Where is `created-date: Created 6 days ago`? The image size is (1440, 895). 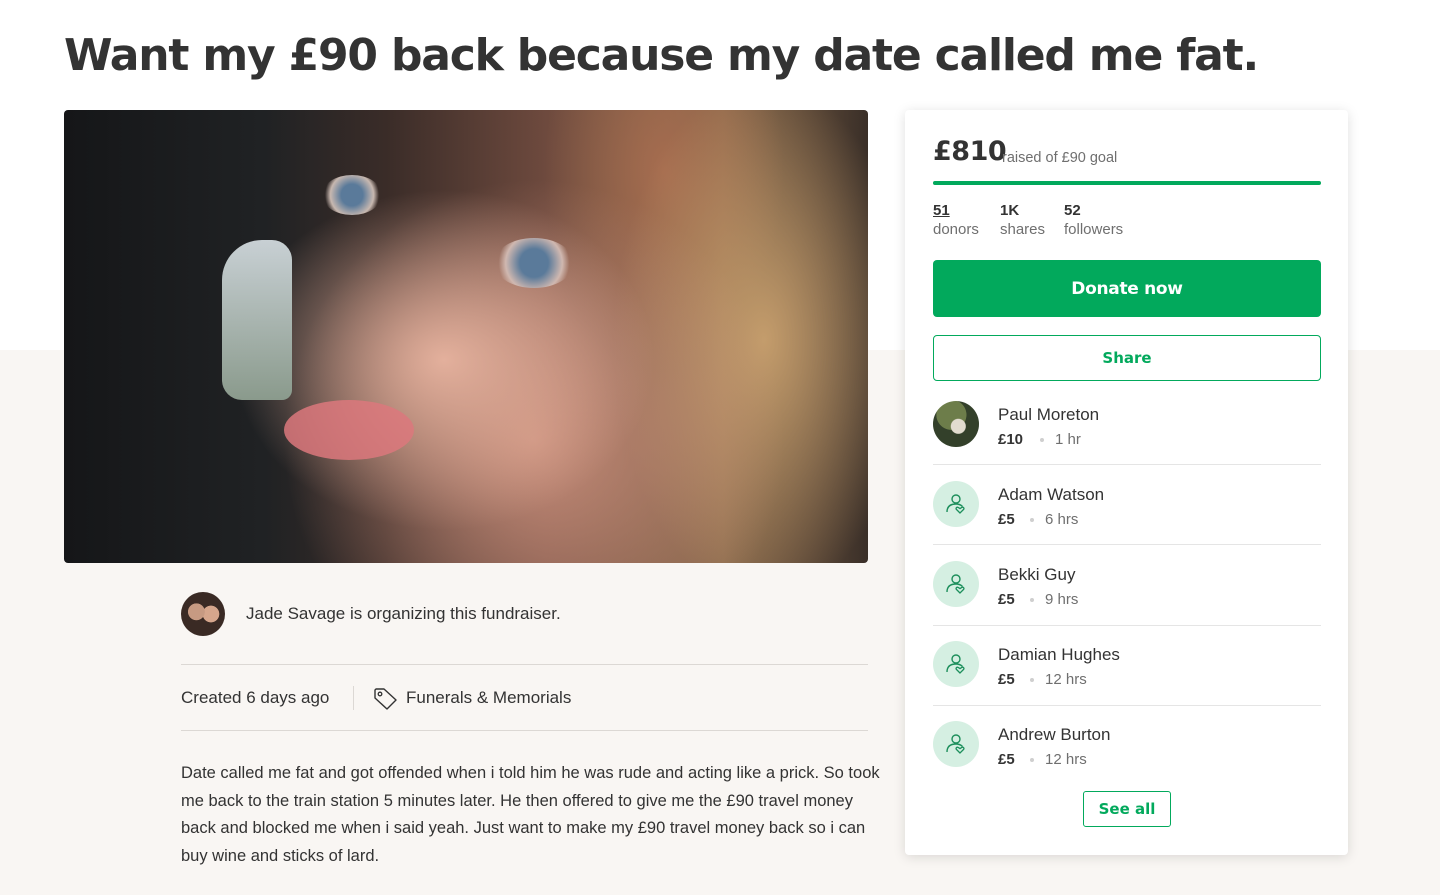 created-date: Created 6 days ago is located at coordinates (255, 697).